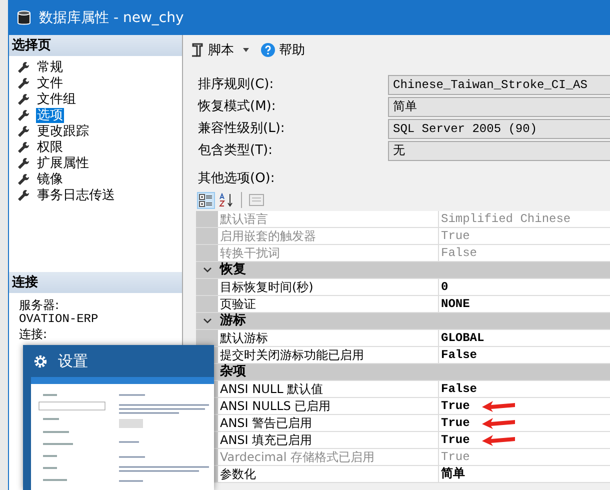  What do you see at coordinates (40, 361) in the screenshot?
I see `gear-icon` at bounding box center [40, 361].